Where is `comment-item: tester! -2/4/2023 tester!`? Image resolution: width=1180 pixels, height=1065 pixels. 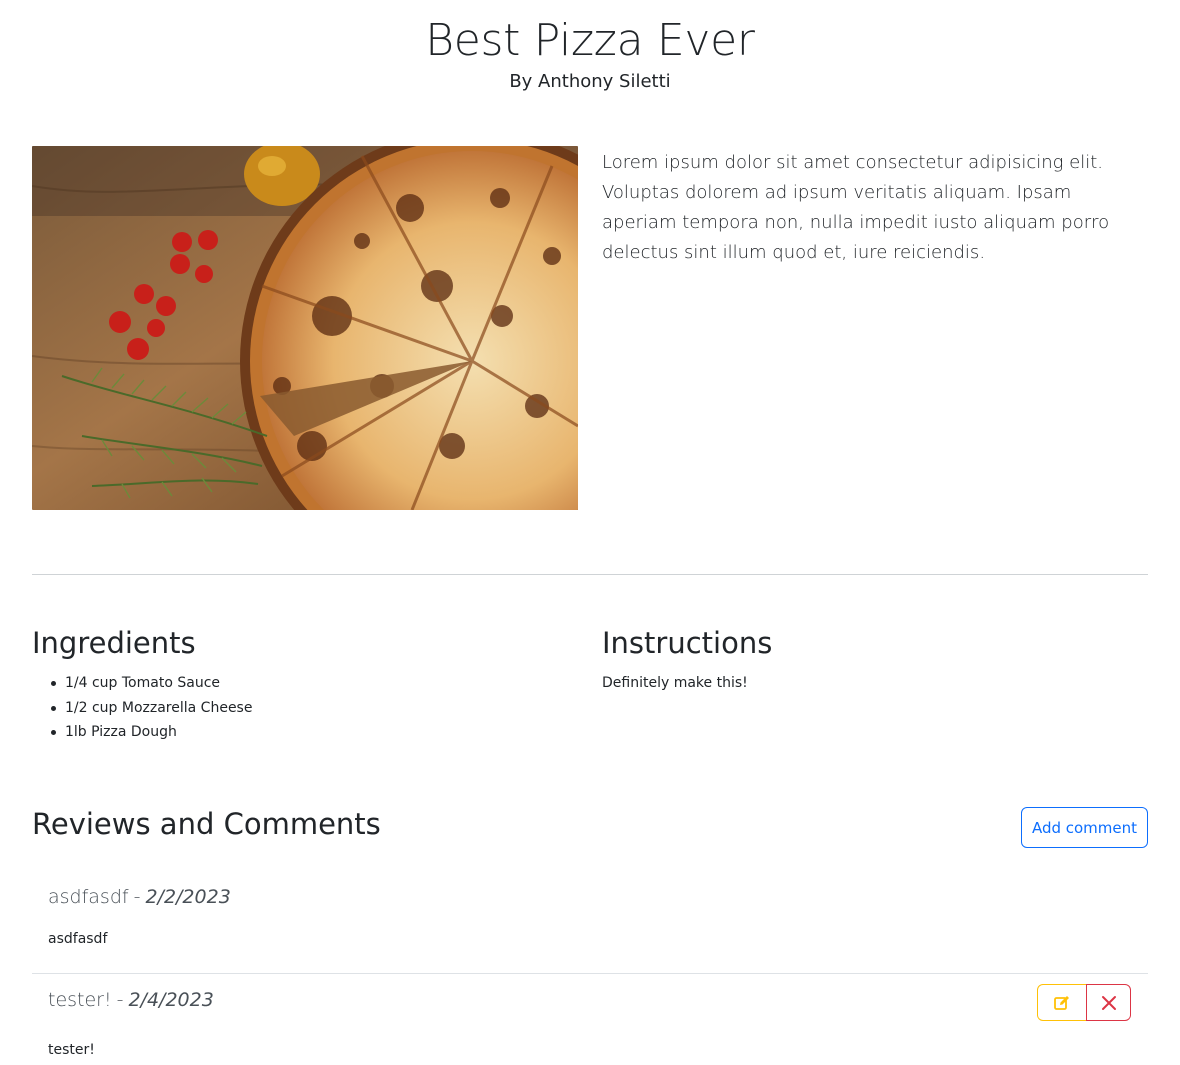 comment-item: tester! -2/4/2023 tester! is located at coordinates (590, 1020).